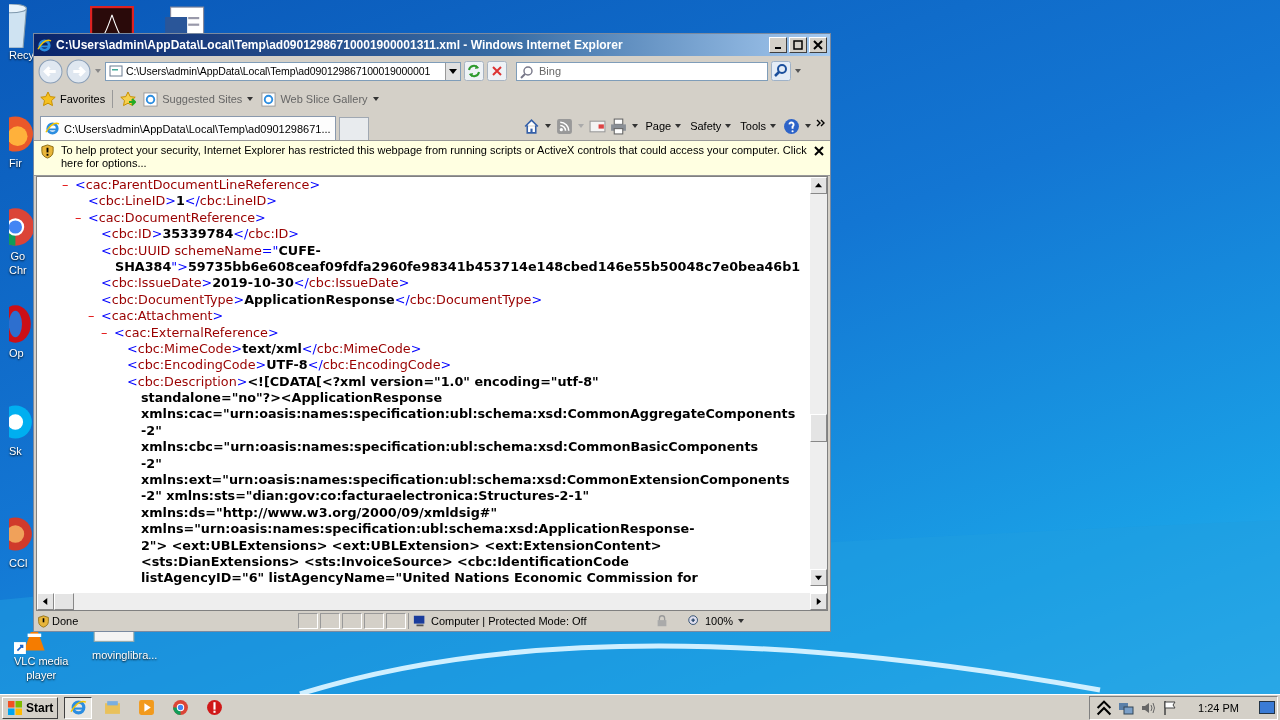 The height and width of the screenshot is (720, 1280). I want to click on xml-line: <cbc:MimeCode>text/xml</cbc:MimeCode>, so click(274, 348).